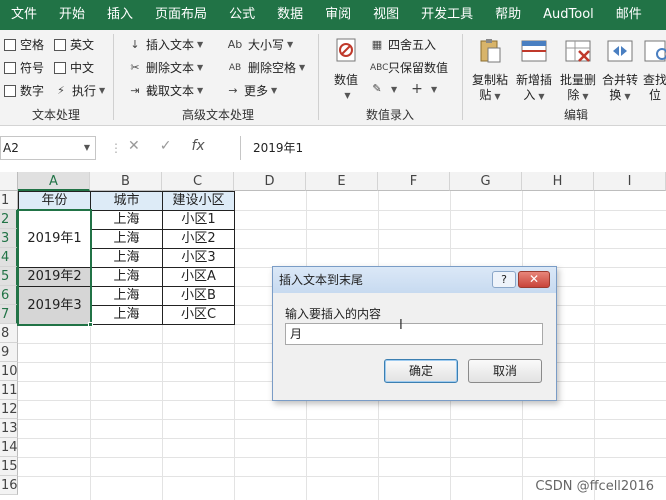 This screenshot has height=500, width=666. What do you see at coordinates (490, 70) in the screenshot?
I see `copy-paste-button: 复制粘 贴 ▼` at bounding box center [490, 70].